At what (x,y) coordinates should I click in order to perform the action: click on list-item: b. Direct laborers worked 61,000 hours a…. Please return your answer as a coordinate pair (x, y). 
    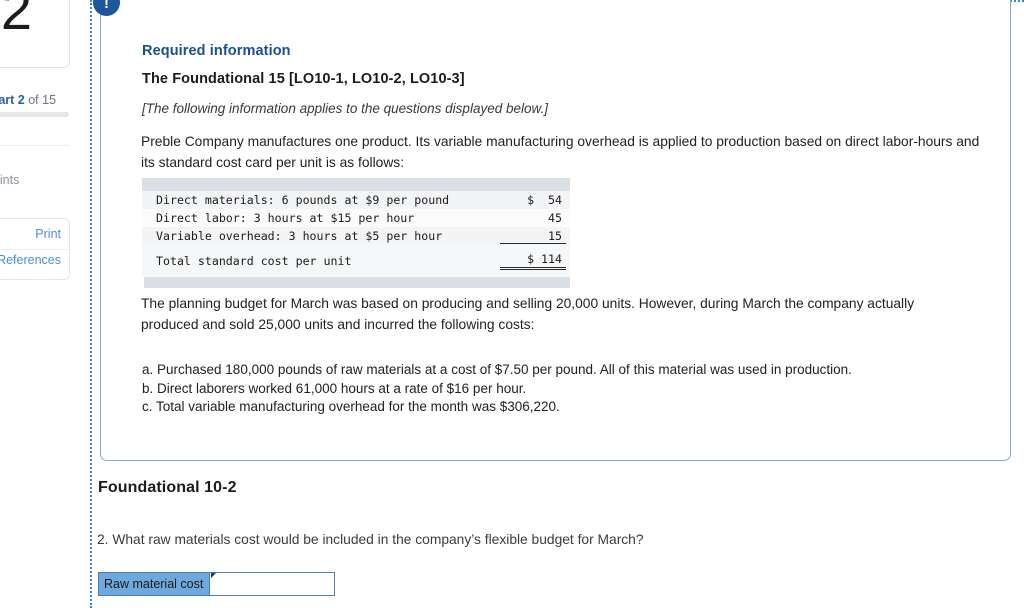
    Looking at the image, I should click on (334, 388).